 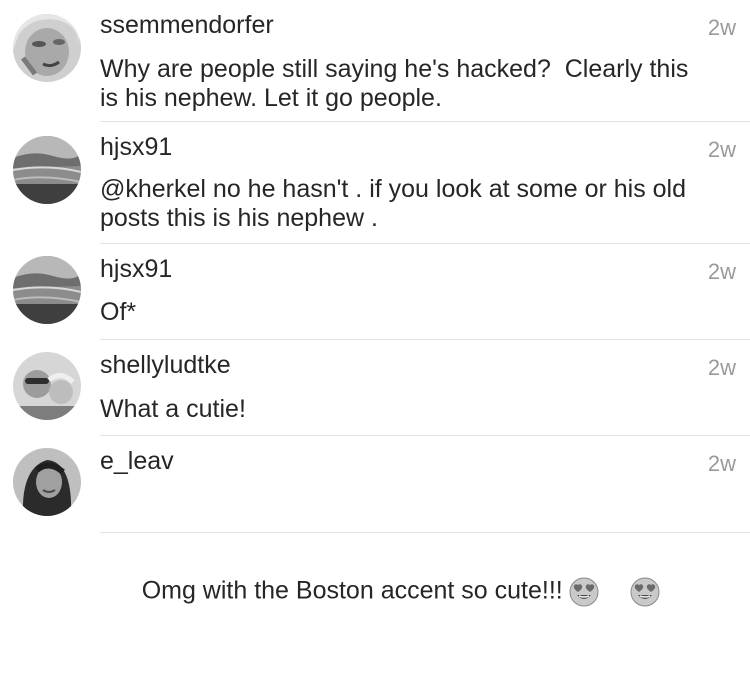 What do you see at coordinates (187, 25) in the screenshot?
I see `comment-username: ssemmendorfer` at bounding box center [187, 25].